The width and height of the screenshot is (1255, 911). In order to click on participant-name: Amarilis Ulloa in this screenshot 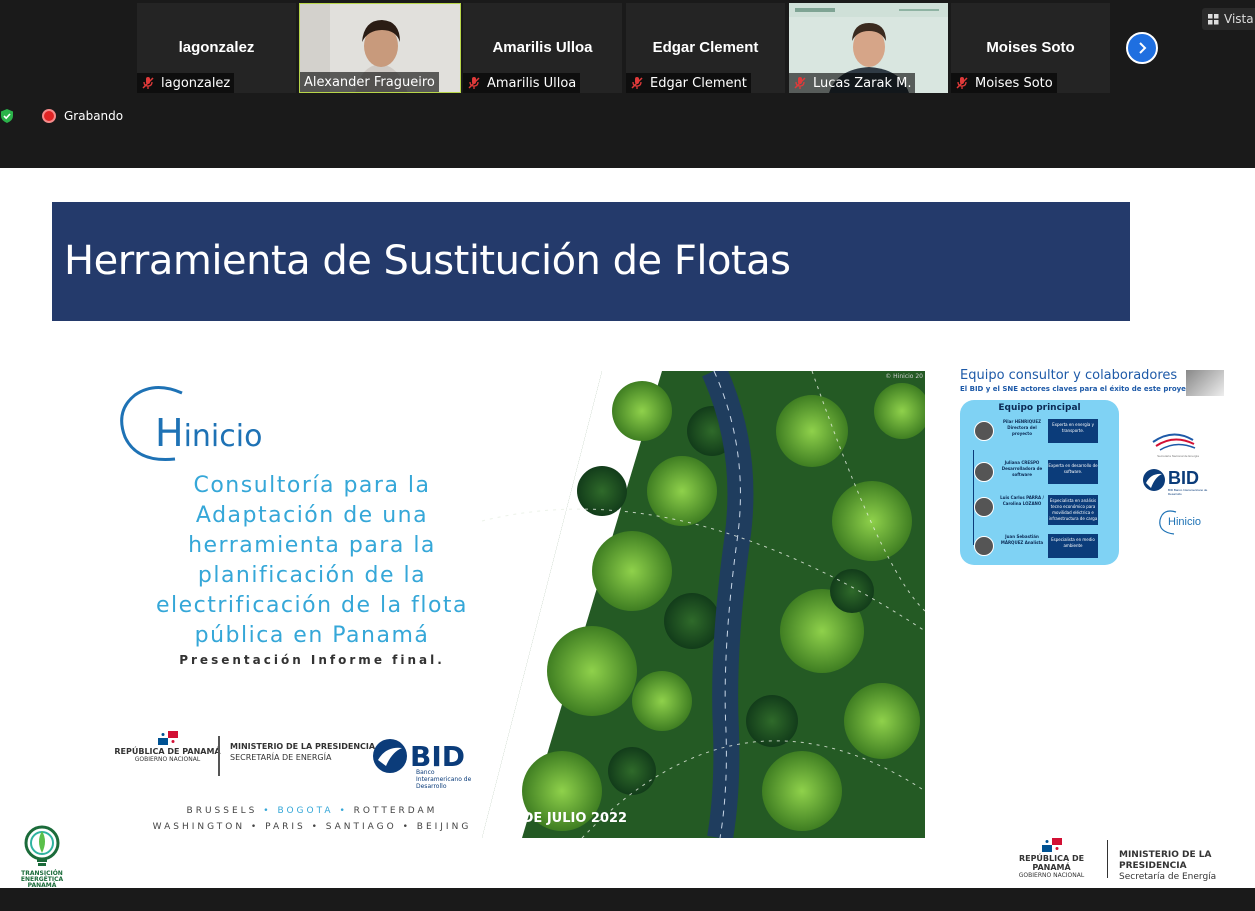, I will do `click(532, 83)`.